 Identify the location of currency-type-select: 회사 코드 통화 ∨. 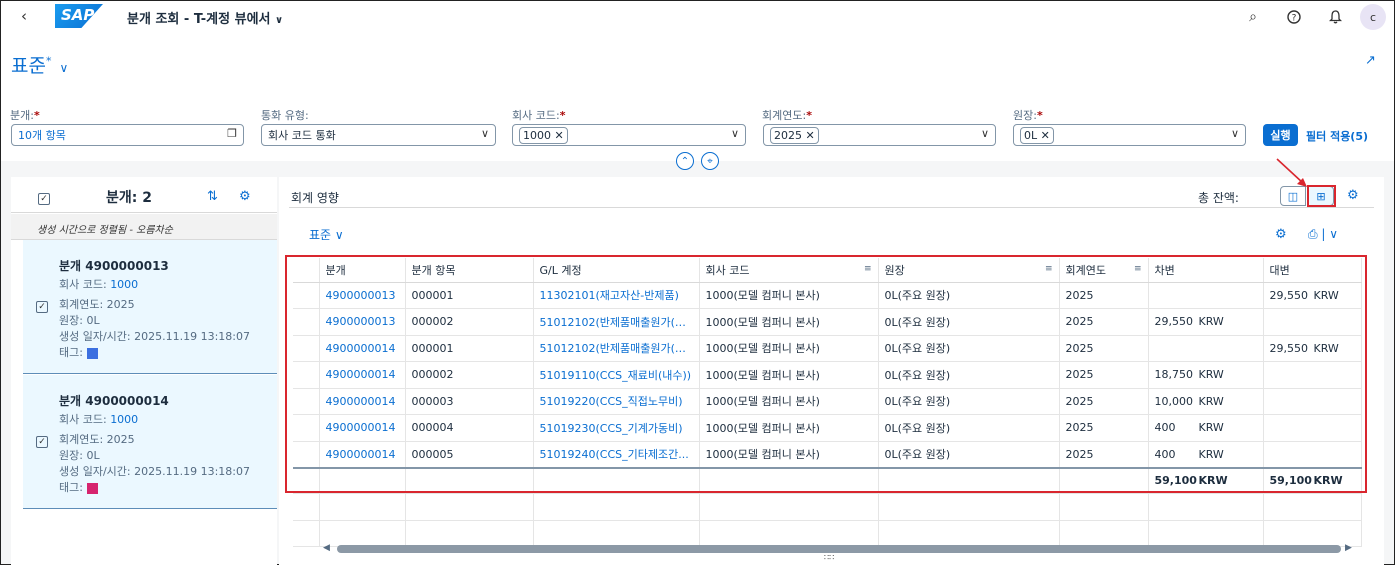
(378, 135).